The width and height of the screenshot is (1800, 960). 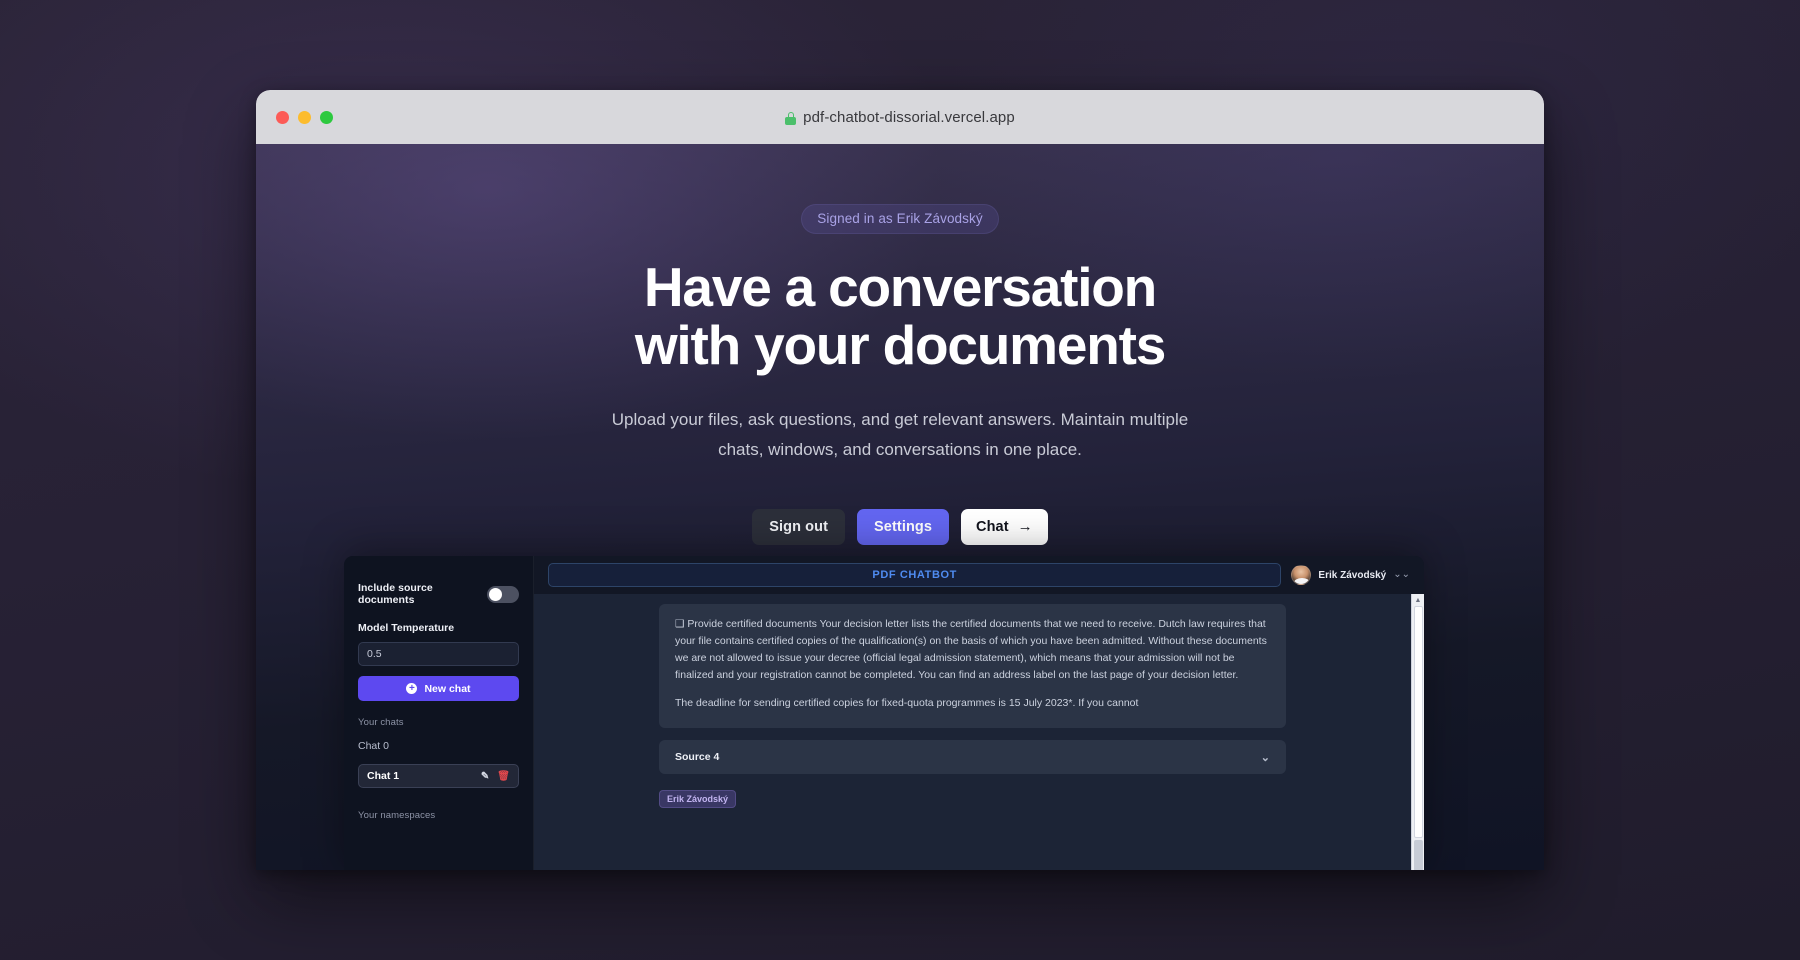 I want to click on hero-title-line-2: with your documents, so click(x=900, y=345).